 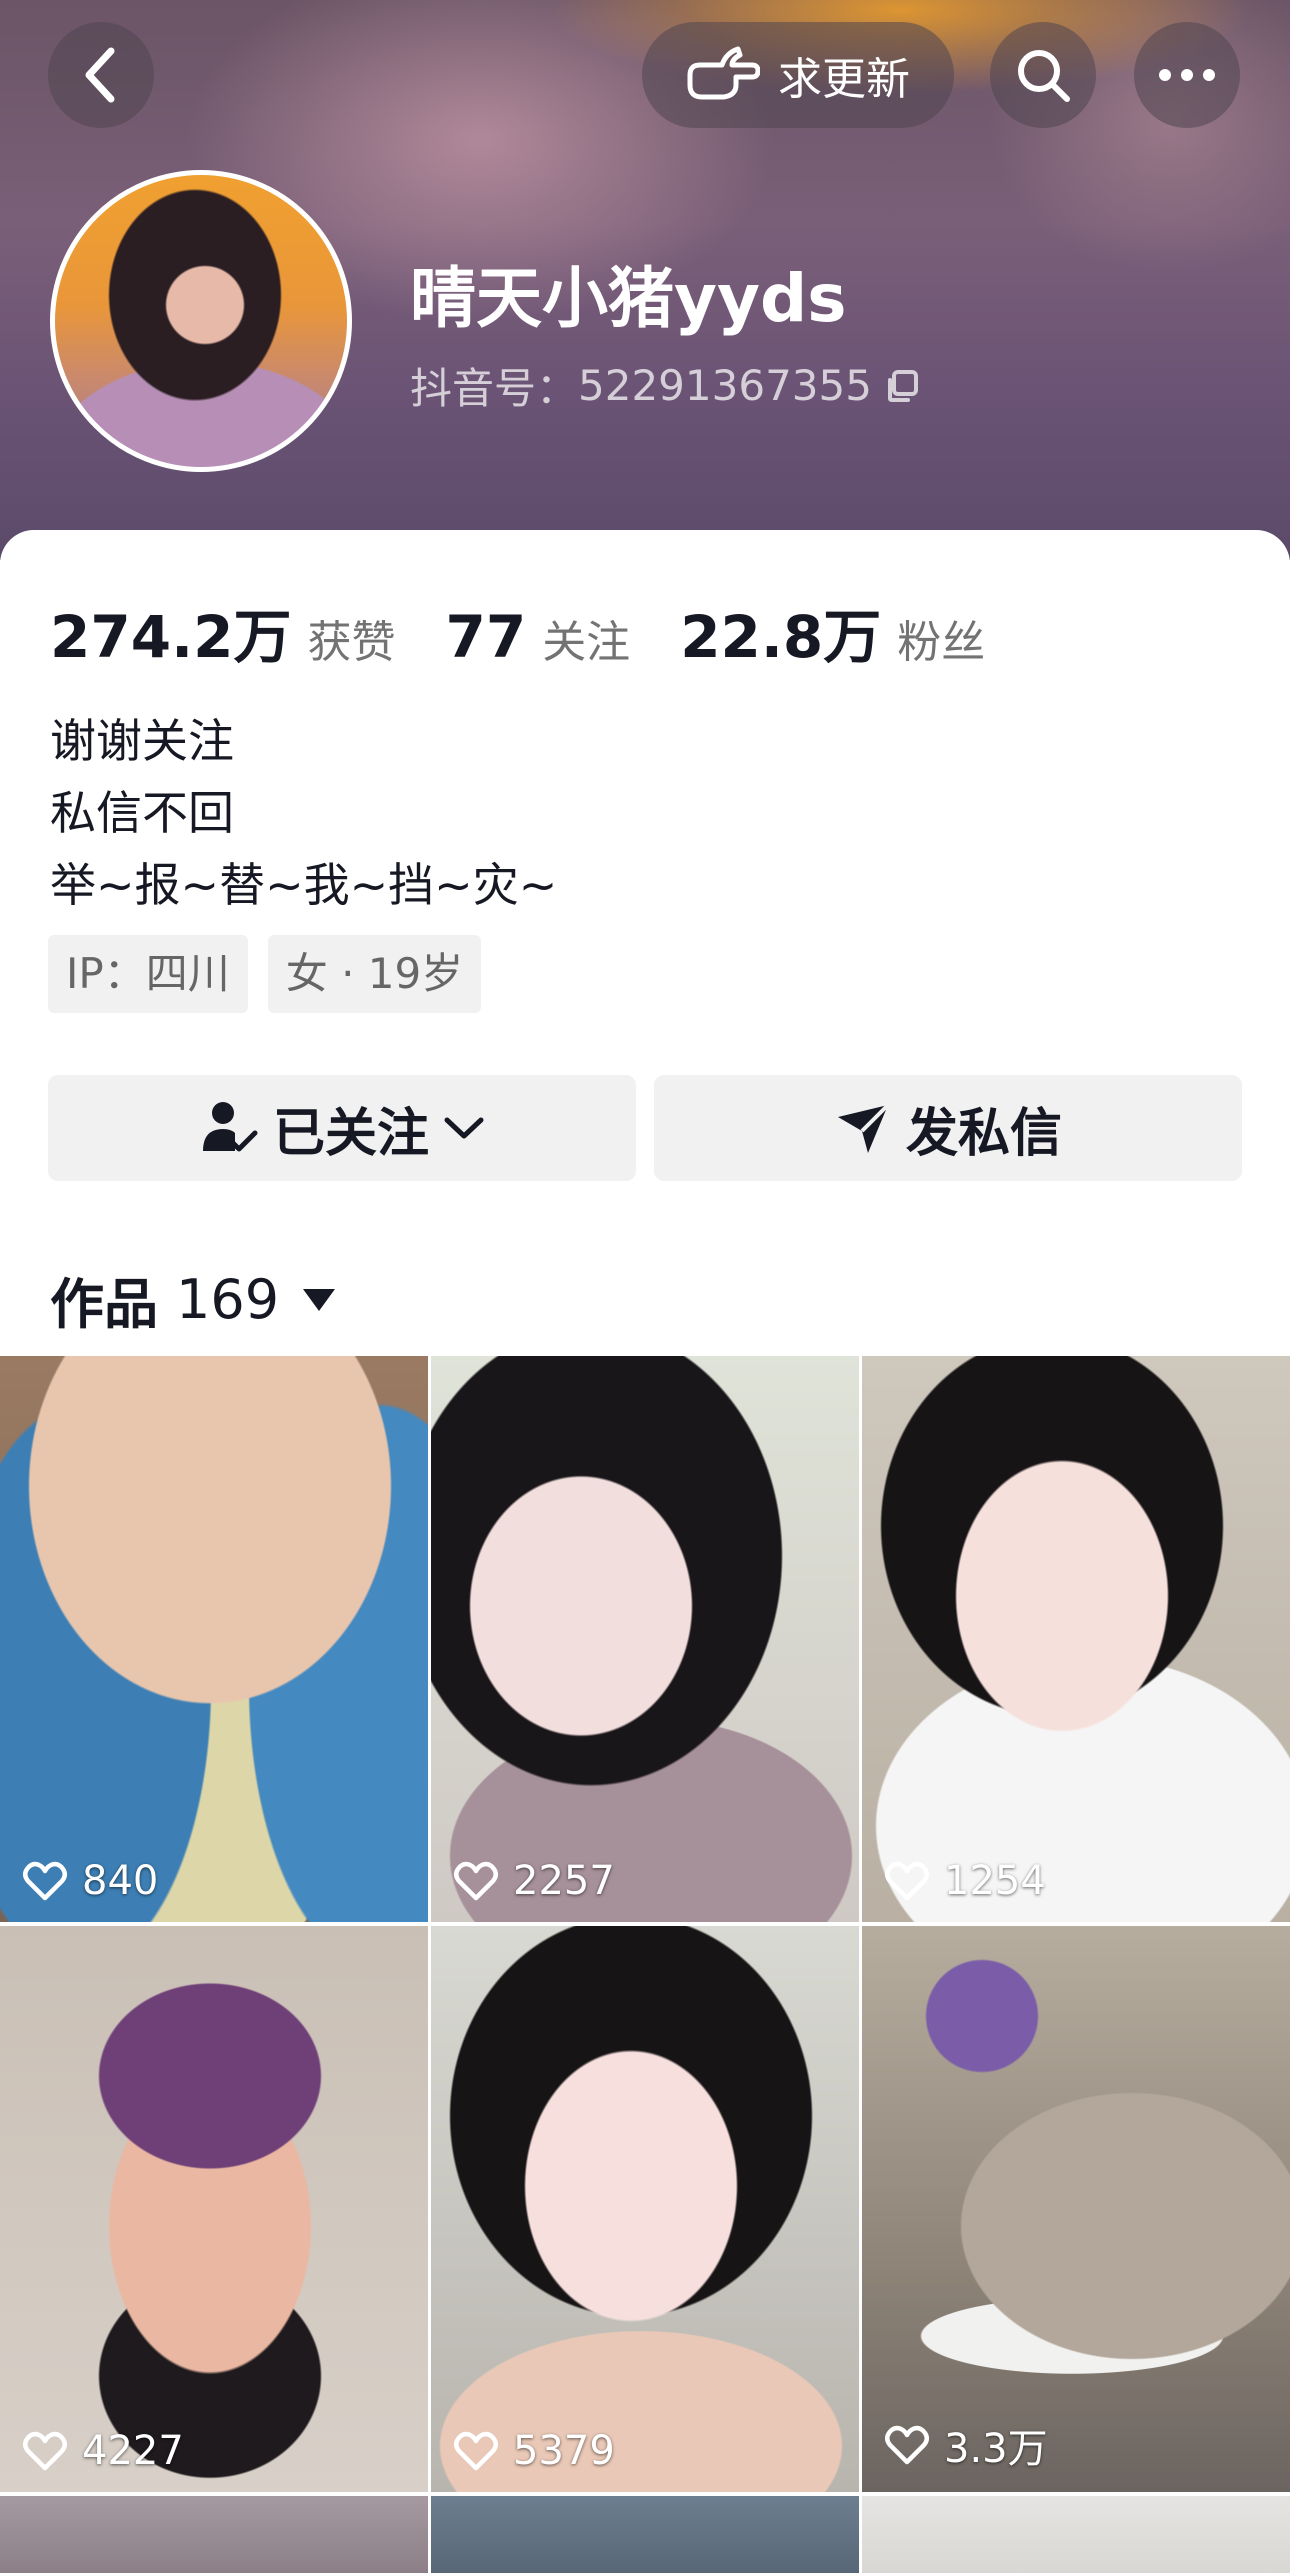 What do you see at coordinates (996, 2449) in the screenshot?
I see `like-count-value: 3.3万` at bounding box center [996, 2449].